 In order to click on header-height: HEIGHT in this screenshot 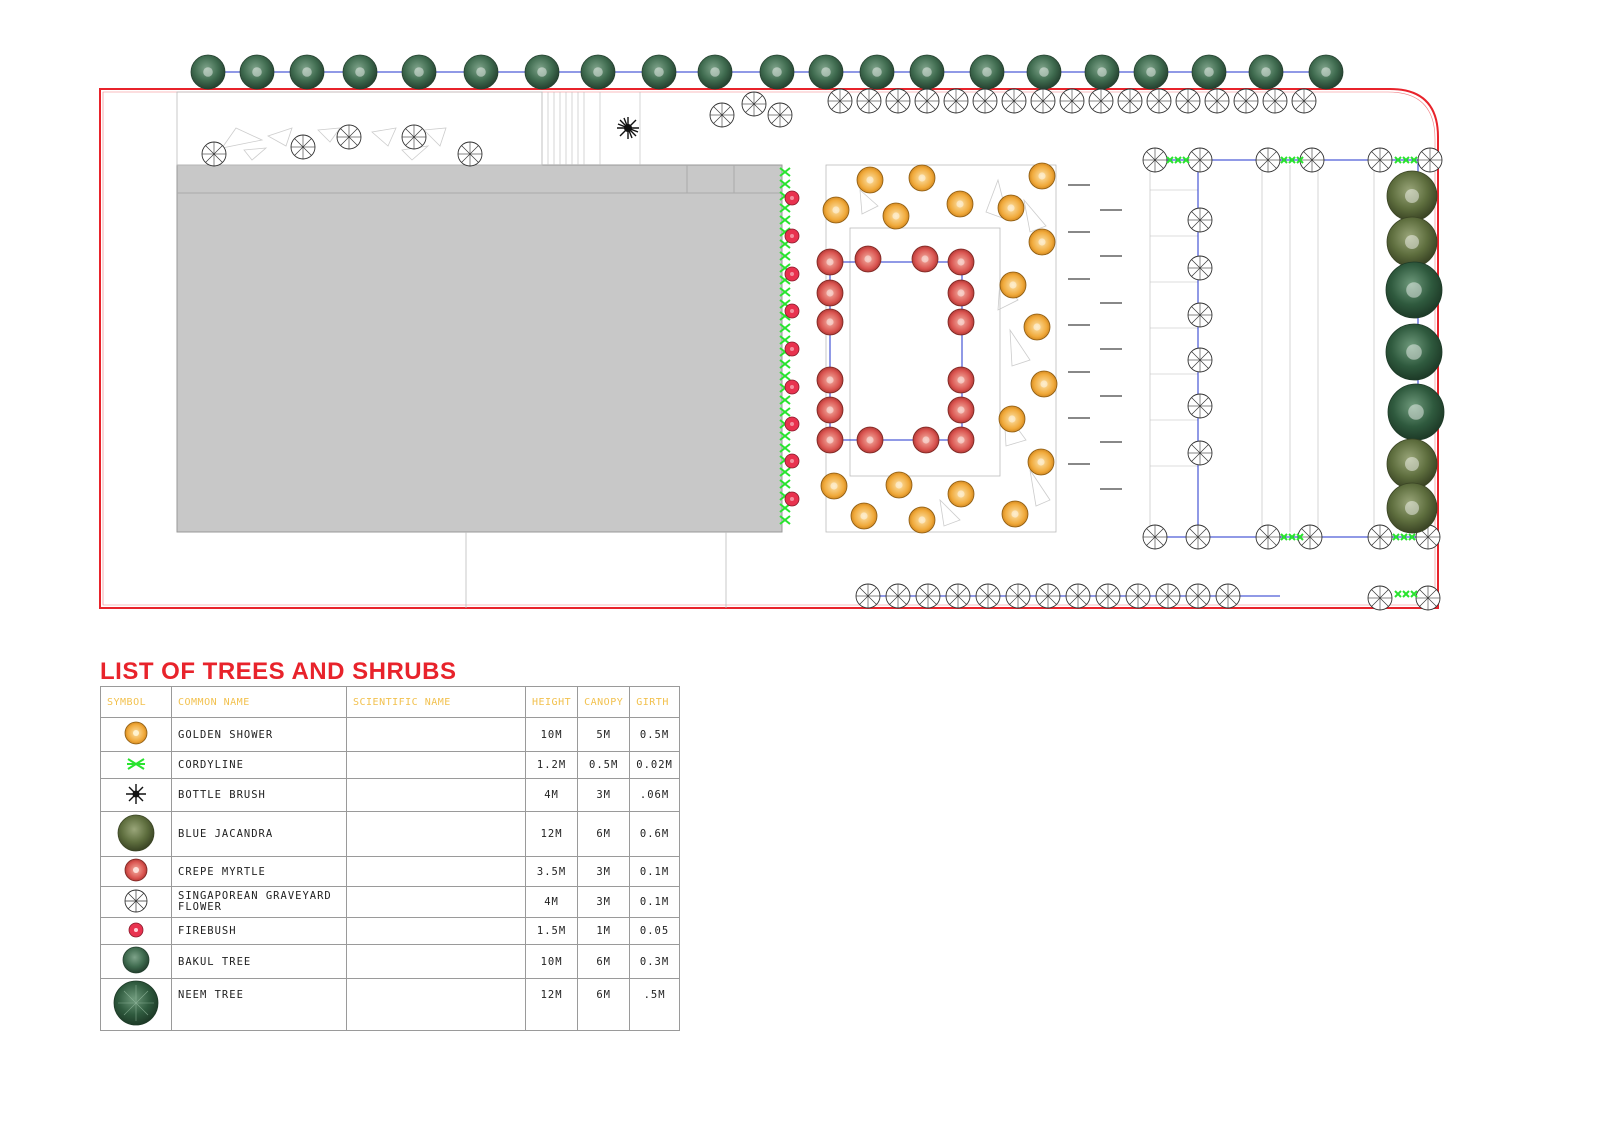, I will do `click(551, 702)`.